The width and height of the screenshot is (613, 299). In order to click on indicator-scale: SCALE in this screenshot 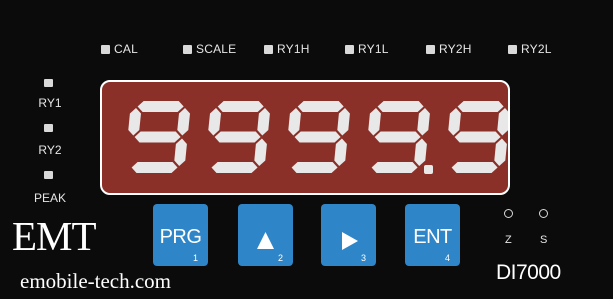, I will do `click(210, 49)`.